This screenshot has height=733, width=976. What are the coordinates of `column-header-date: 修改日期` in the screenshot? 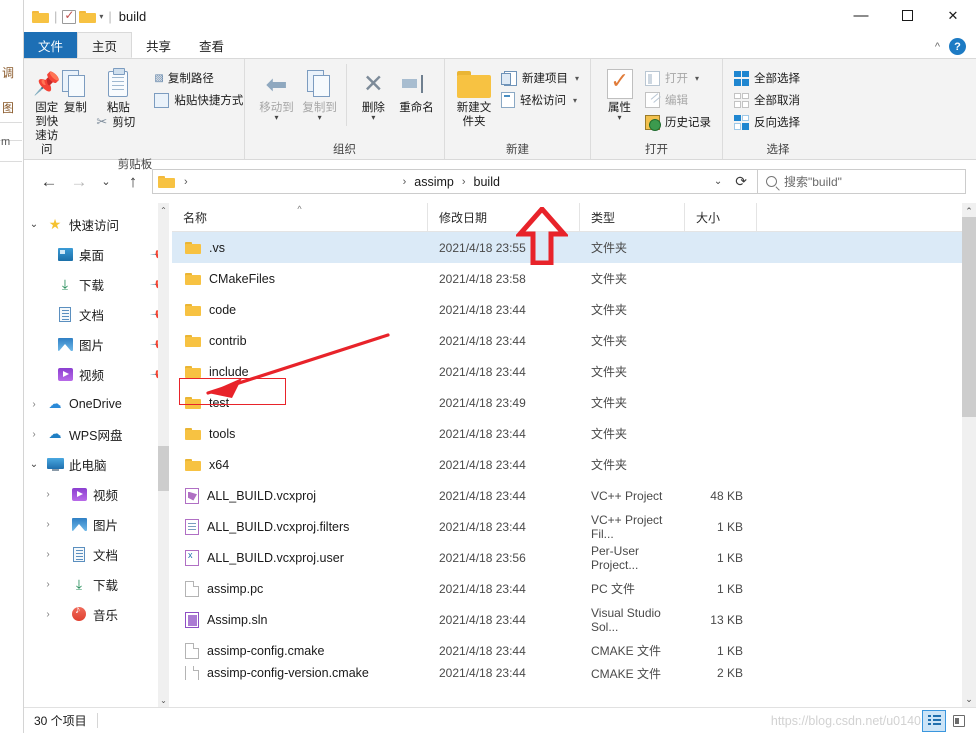 It's located at (504, 217).